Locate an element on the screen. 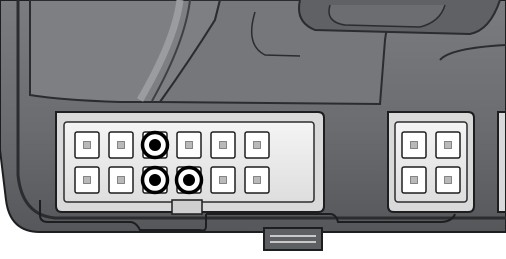  latch-clip-icon is located at coordinates (293, 239).